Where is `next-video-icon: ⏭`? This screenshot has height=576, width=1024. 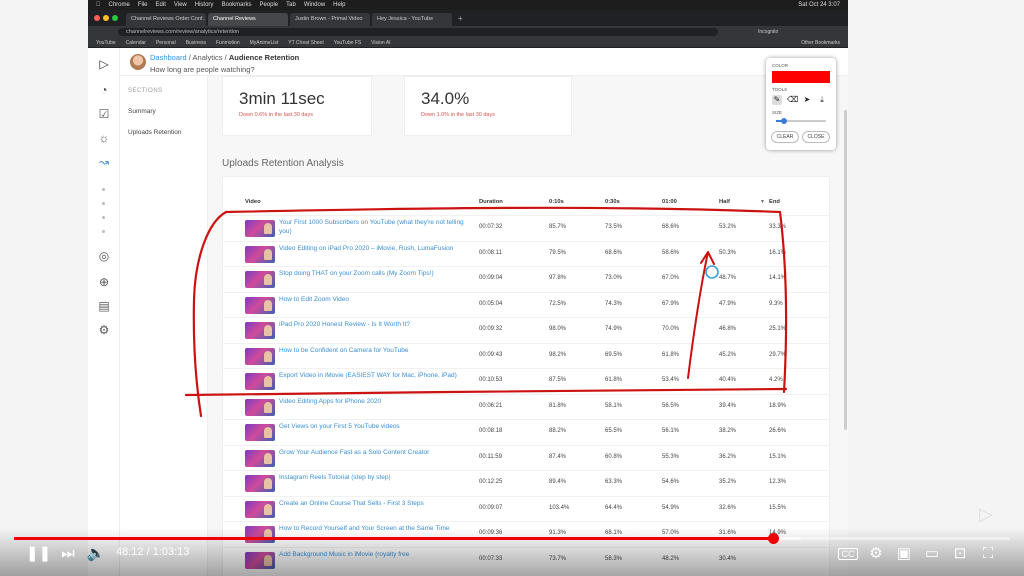
next-video-icon: ⏭ is located at coordinates (68, 554).